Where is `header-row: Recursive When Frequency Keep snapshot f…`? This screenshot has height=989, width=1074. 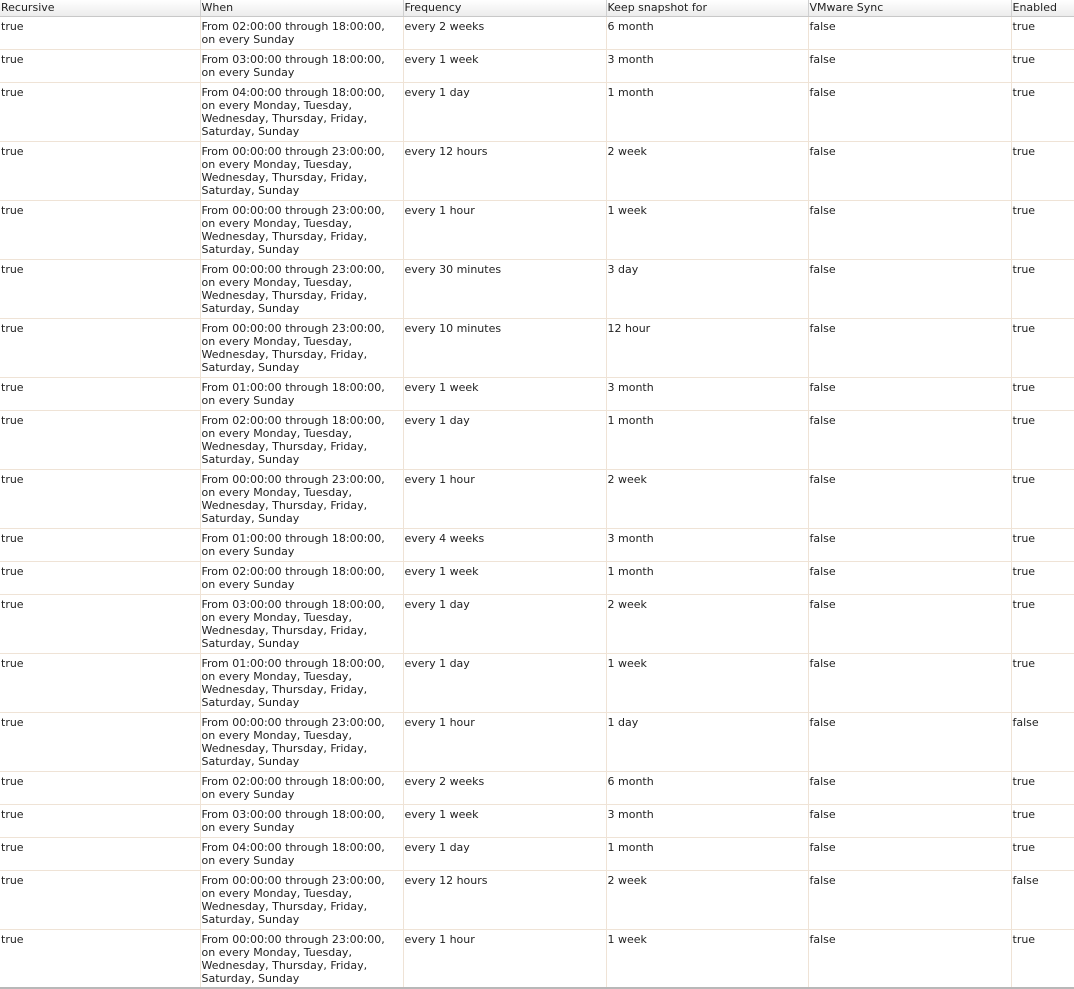
header-row: Recursive When Frequency Keep snapshot f… is located at coordinates (537, 8).